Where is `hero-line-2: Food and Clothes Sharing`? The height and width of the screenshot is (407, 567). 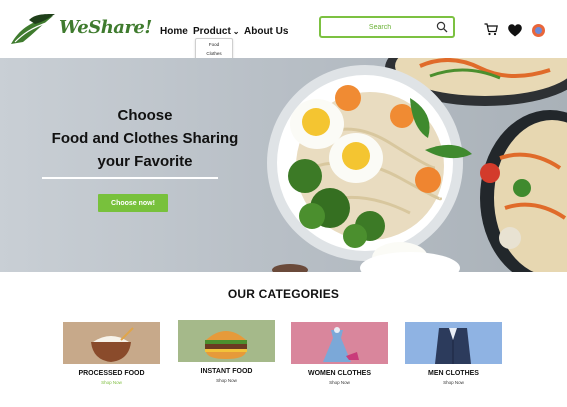
hero-line-2: Food and Clothes Sharing is located at coordinates (145, 138).